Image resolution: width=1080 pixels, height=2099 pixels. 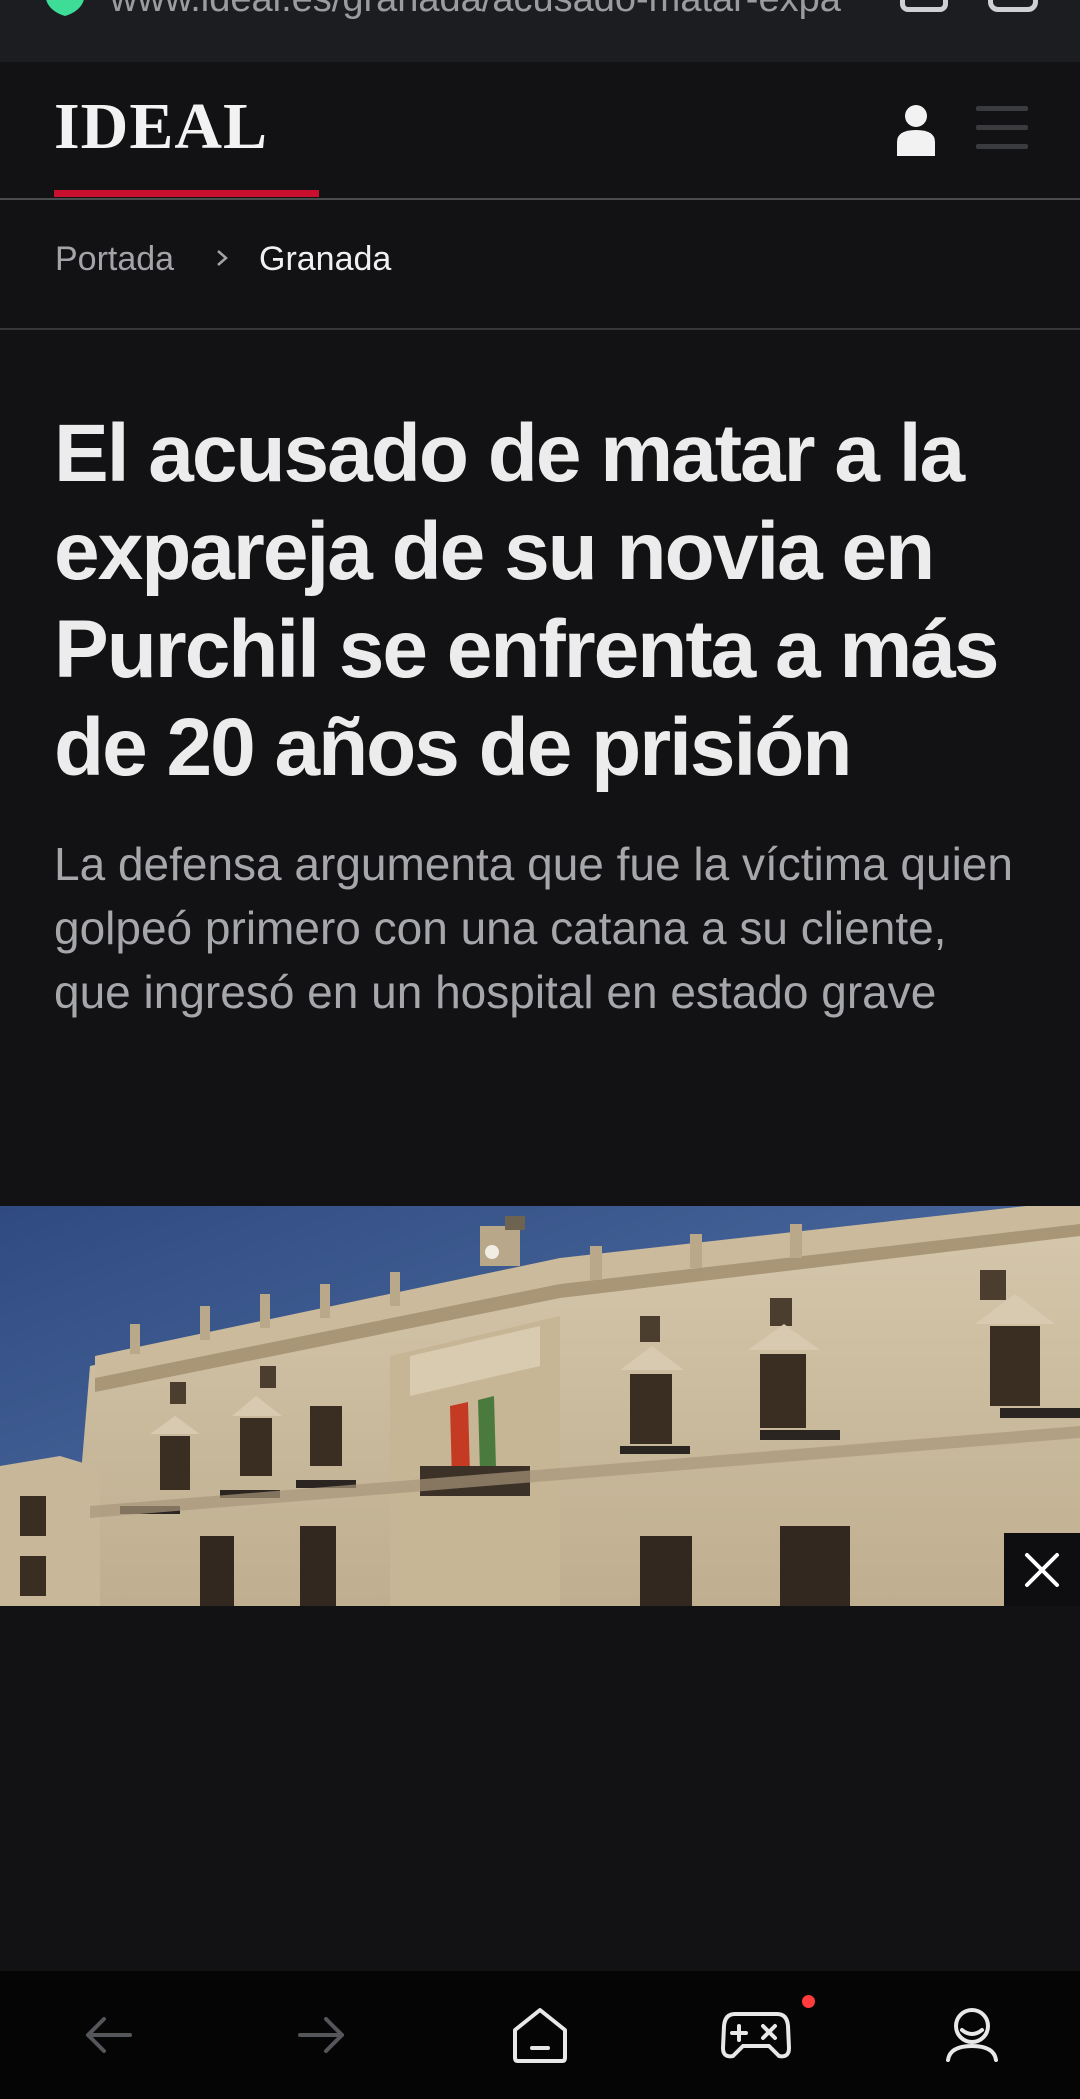 What do you see at coordinates (490, 10) in the screenshot?
I see `url-text: www.ideal.es/granada/acusado-matar-expa` at bounding box center [490, 10].